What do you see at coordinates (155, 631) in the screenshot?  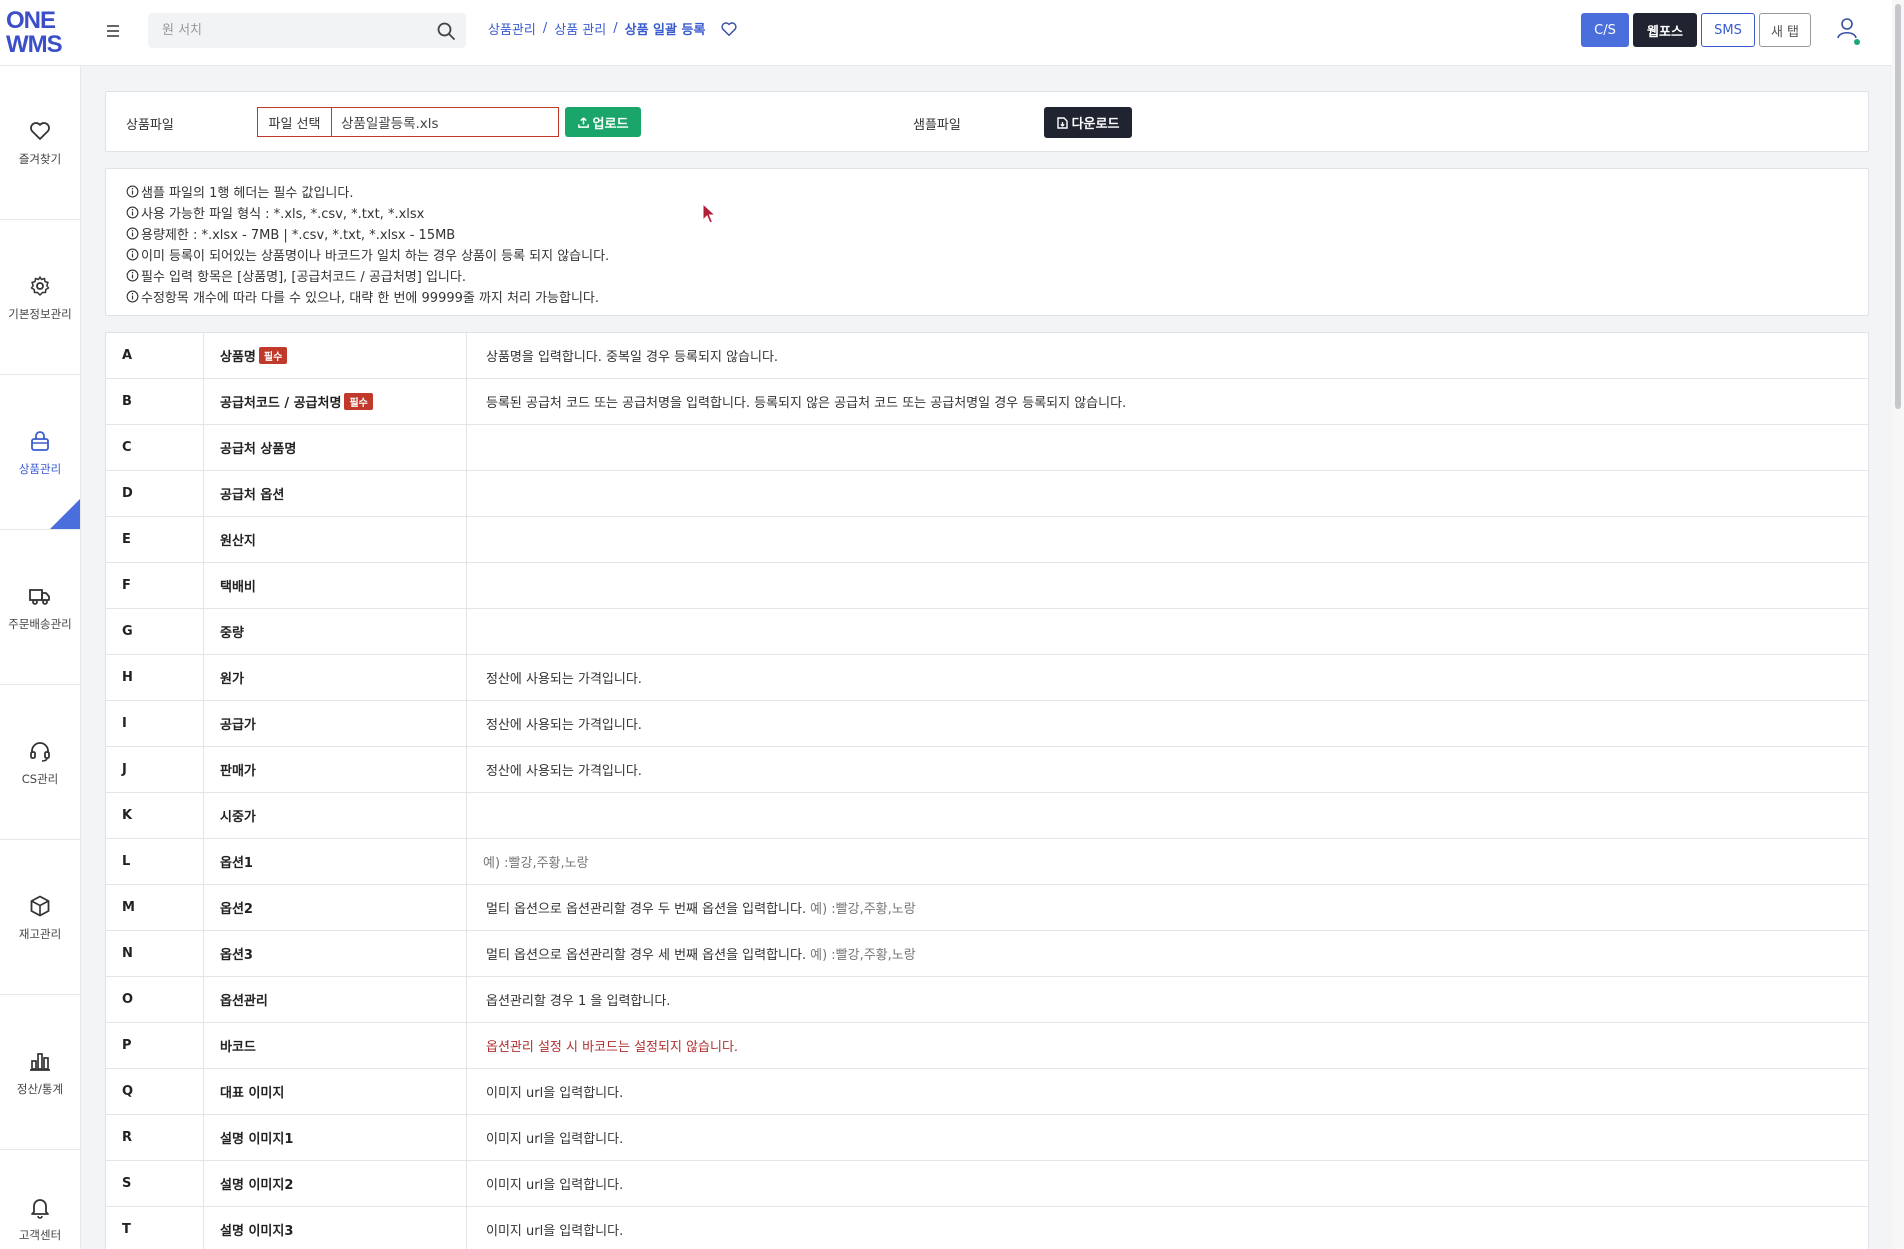 I see `field-column-letter: G` at bounding box center [155, 631].